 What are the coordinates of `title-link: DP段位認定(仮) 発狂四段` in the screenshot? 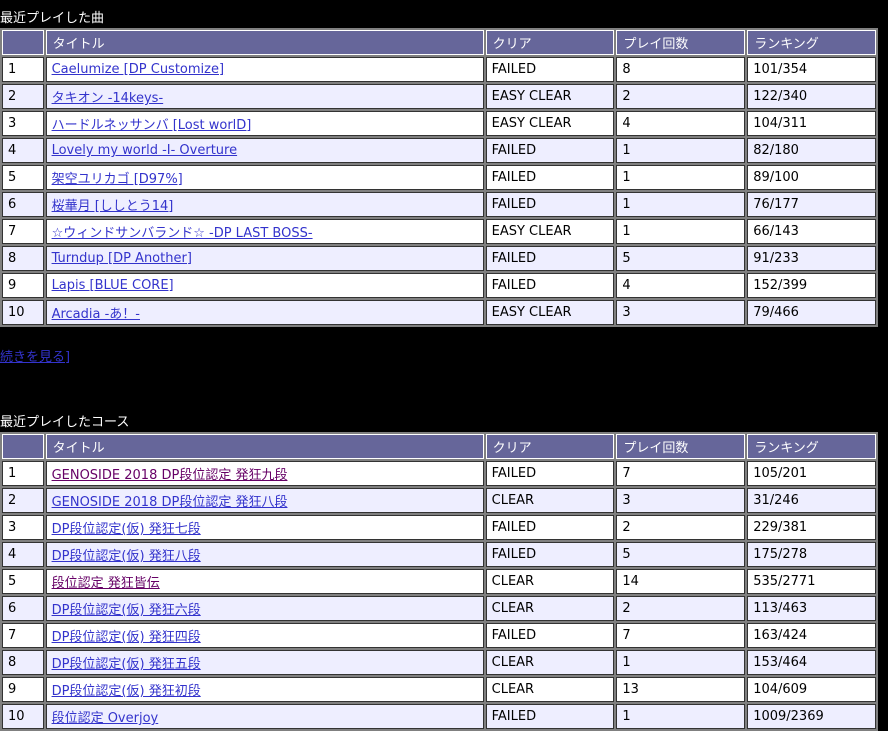 It's located at (126, 637).